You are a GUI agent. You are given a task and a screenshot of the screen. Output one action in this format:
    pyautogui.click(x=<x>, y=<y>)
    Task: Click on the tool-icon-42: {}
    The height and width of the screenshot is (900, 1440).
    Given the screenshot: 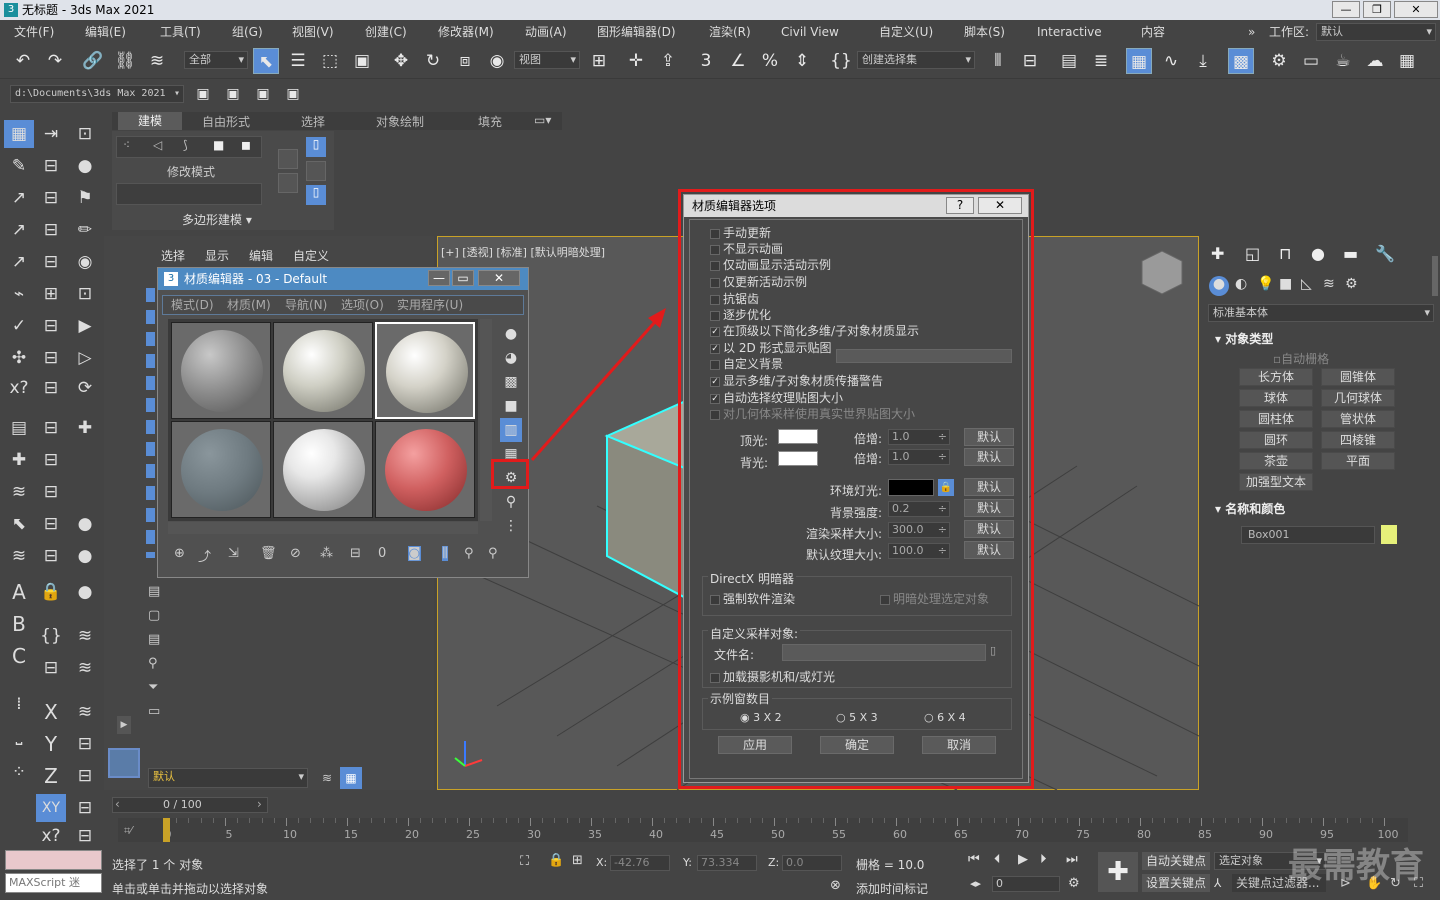 What is the action you would take?
    pyautogui.click(x=51, y=636)
    